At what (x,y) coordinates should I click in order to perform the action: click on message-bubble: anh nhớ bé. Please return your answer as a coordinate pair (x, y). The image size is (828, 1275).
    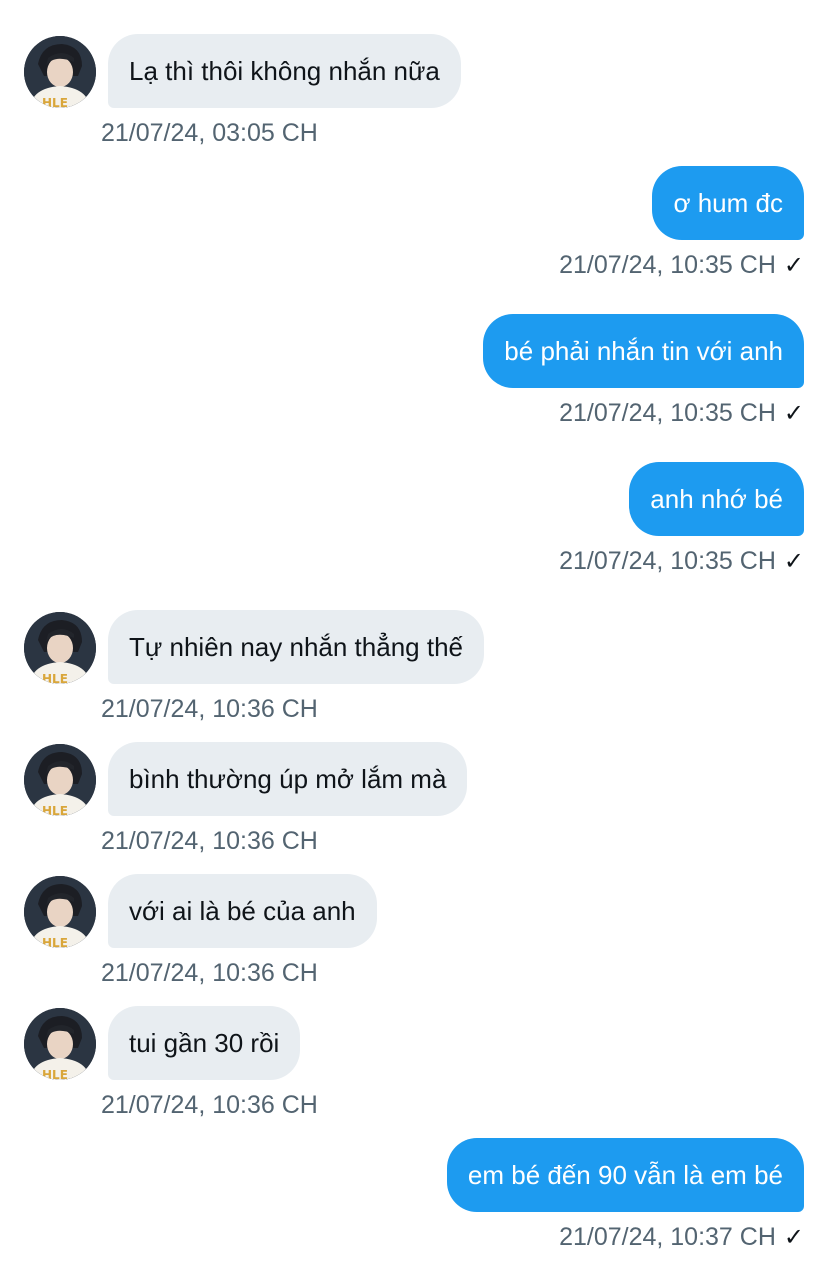
    Looking at the image, I should click on (716, 499).